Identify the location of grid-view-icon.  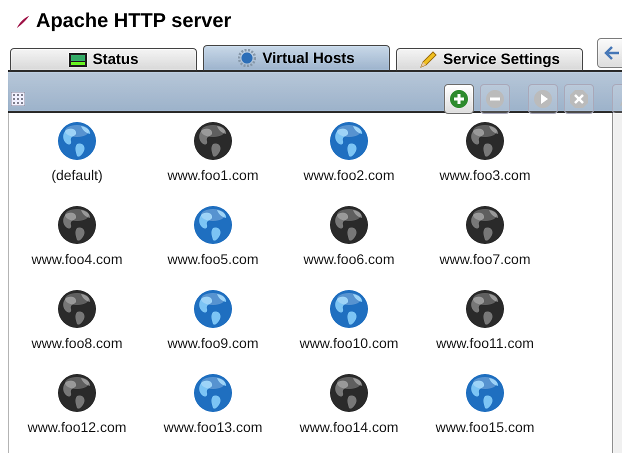
(18, 99).